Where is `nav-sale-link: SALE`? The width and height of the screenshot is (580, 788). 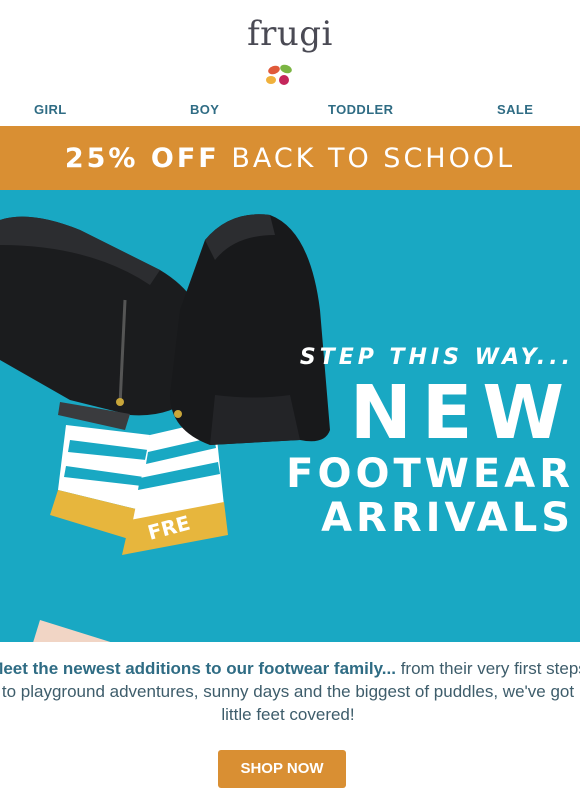 nav-sale-link: SALE is located at coordinates (515, 109).